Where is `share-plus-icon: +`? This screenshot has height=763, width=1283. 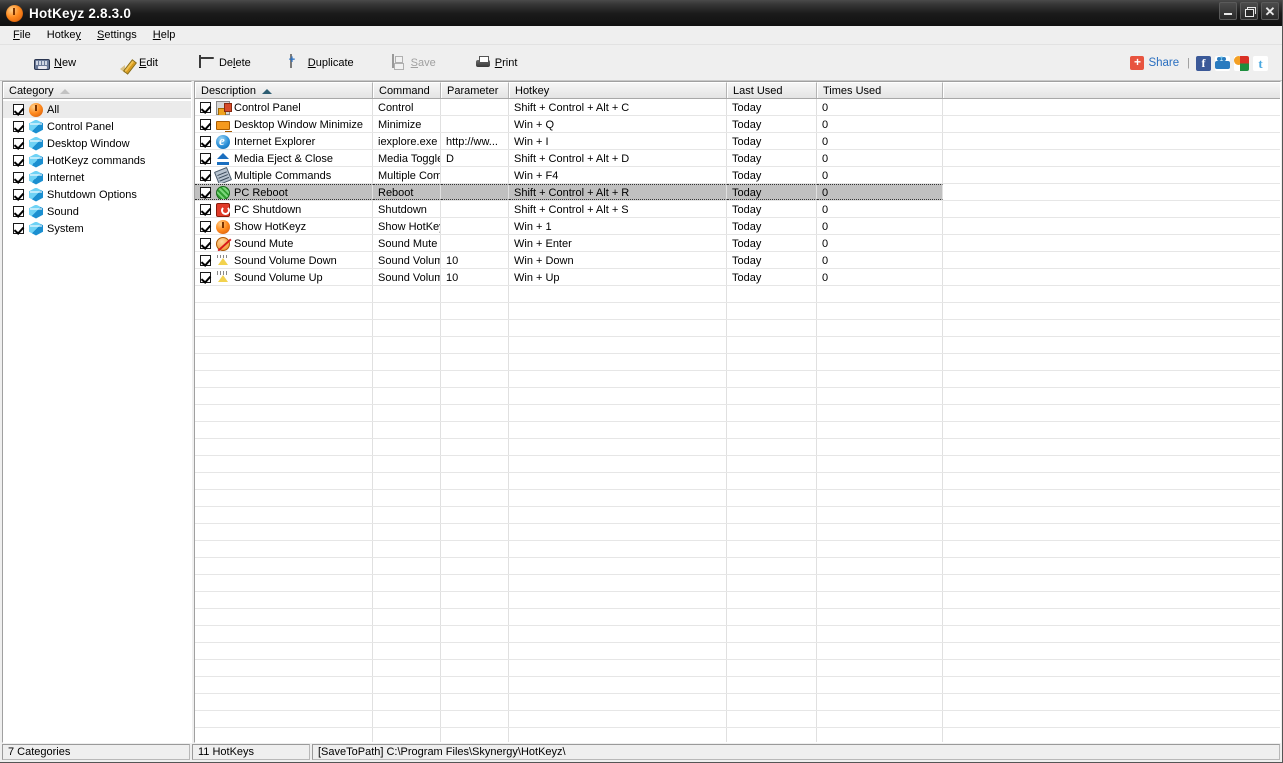 share-plus-icon: + is located at coordinates (1137, 63).